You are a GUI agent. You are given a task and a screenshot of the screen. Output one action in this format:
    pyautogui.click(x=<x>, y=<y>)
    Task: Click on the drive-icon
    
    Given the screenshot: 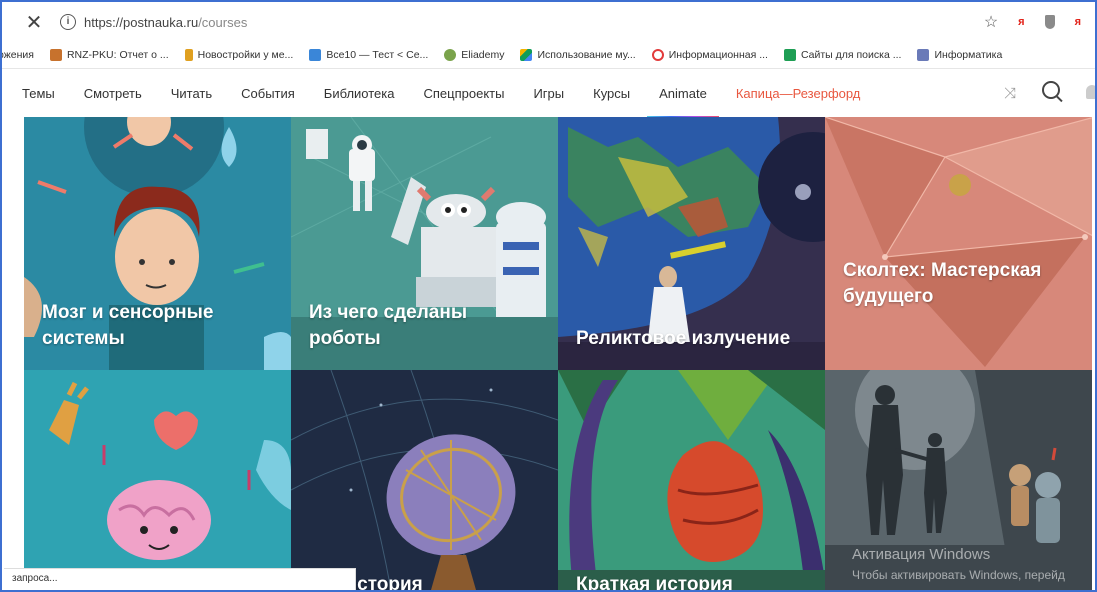 What is the action you would take?
    pyautogui.click(x=526, y=55)
    